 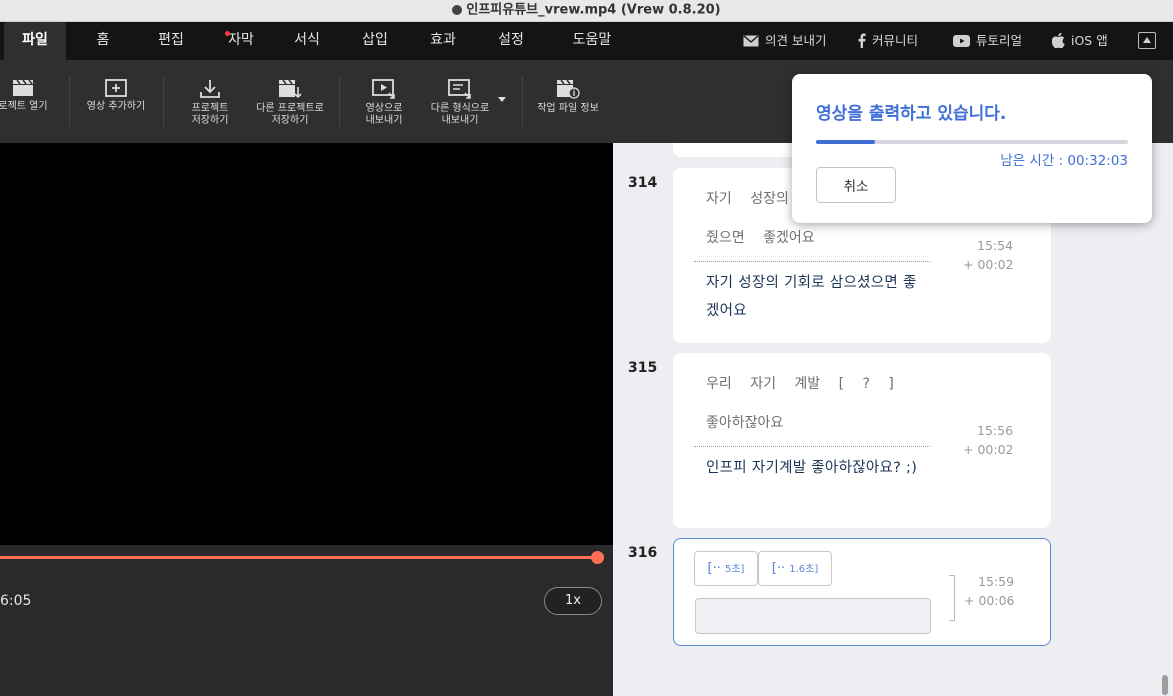 I want to click on tab-settings: 설정, so click(x=511, y=41).